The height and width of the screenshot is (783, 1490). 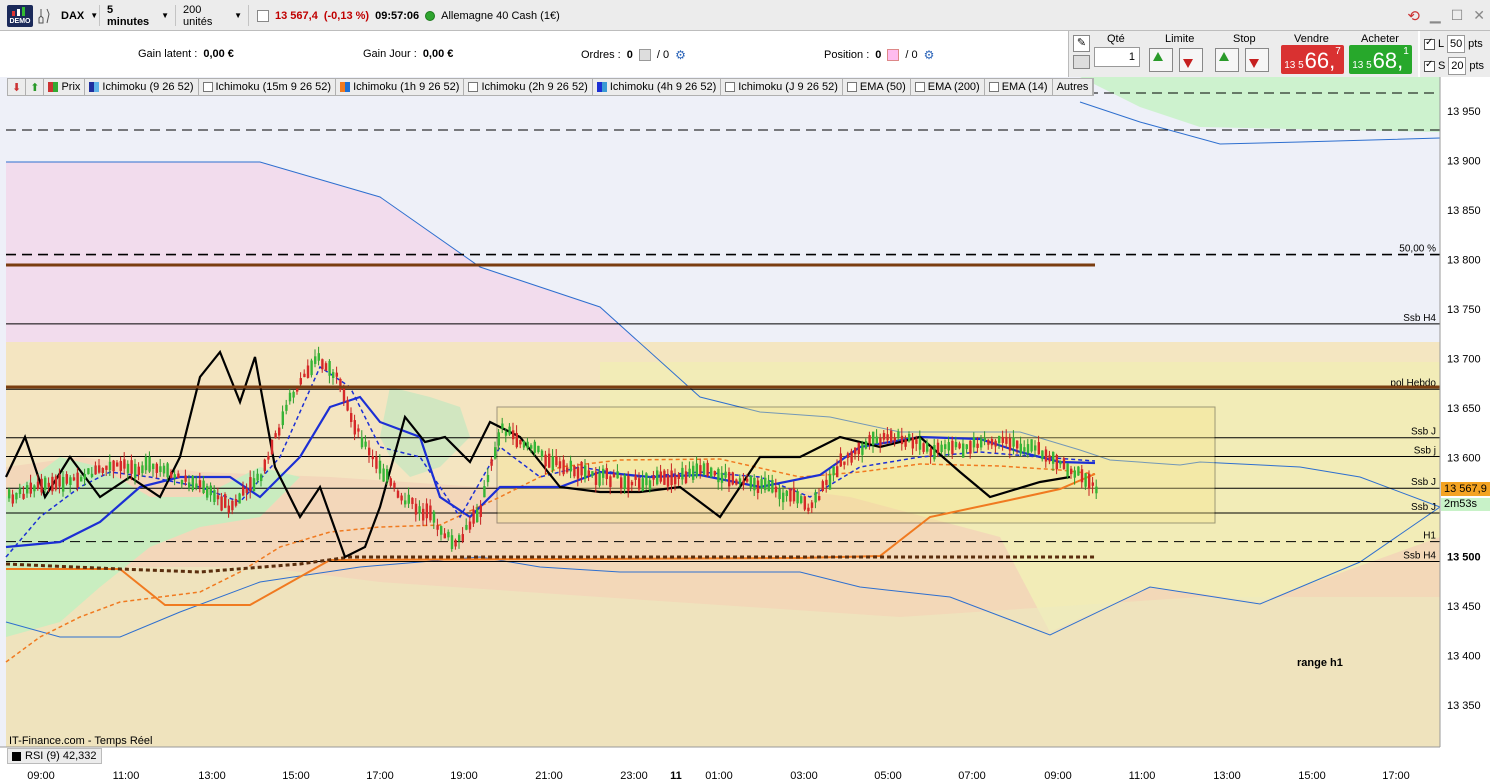 I want to click on stop-sell-button, so click(x=1257, y=60).